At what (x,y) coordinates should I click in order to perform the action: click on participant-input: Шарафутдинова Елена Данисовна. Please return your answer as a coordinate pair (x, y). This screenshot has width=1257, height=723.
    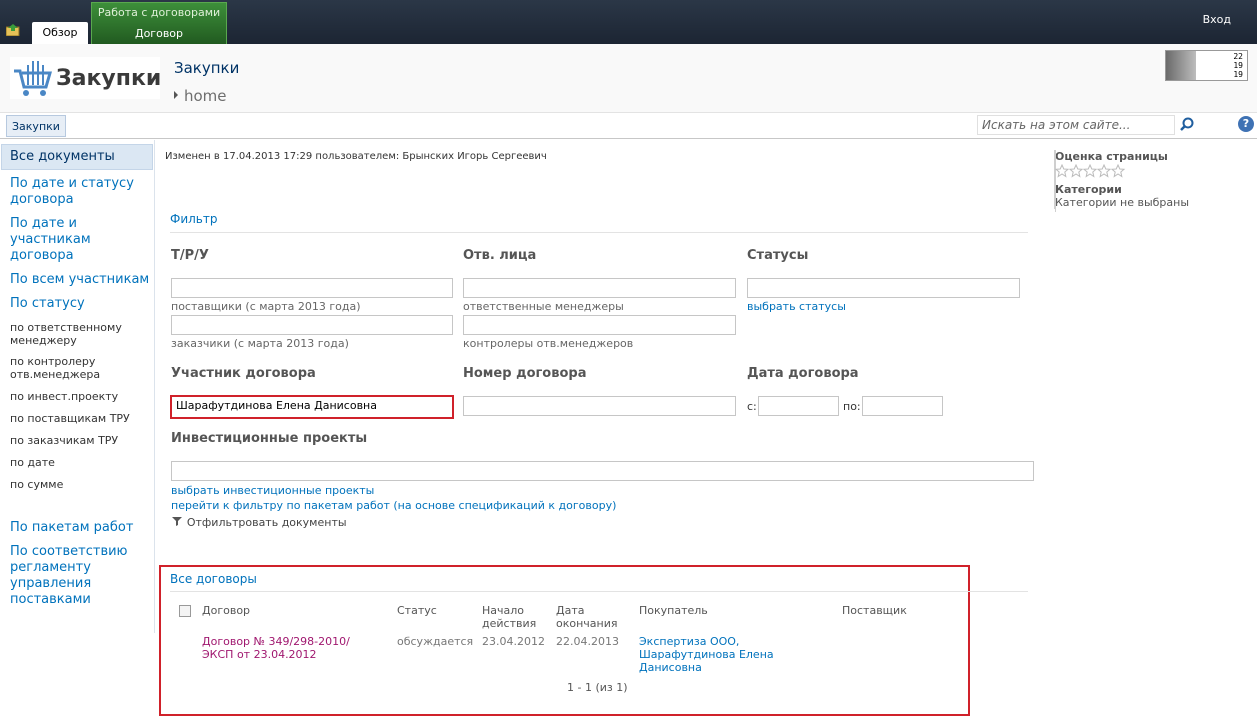
    Looking at the image, I should click on (312, 407).